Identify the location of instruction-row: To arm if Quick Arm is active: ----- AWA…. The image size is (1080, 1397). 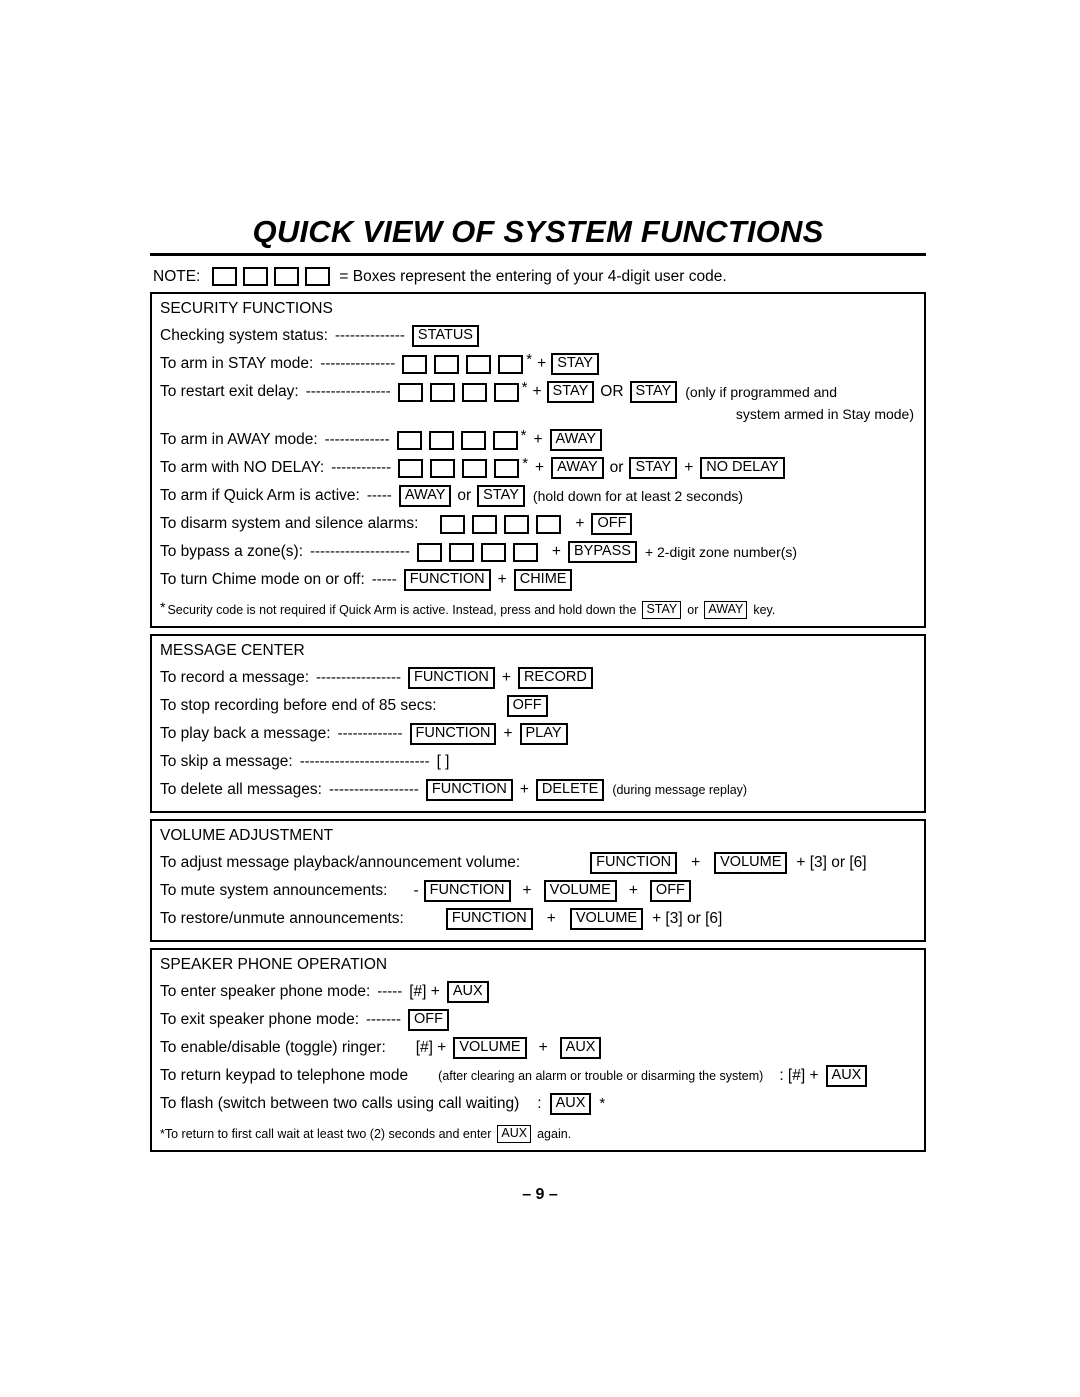
(538, 496).